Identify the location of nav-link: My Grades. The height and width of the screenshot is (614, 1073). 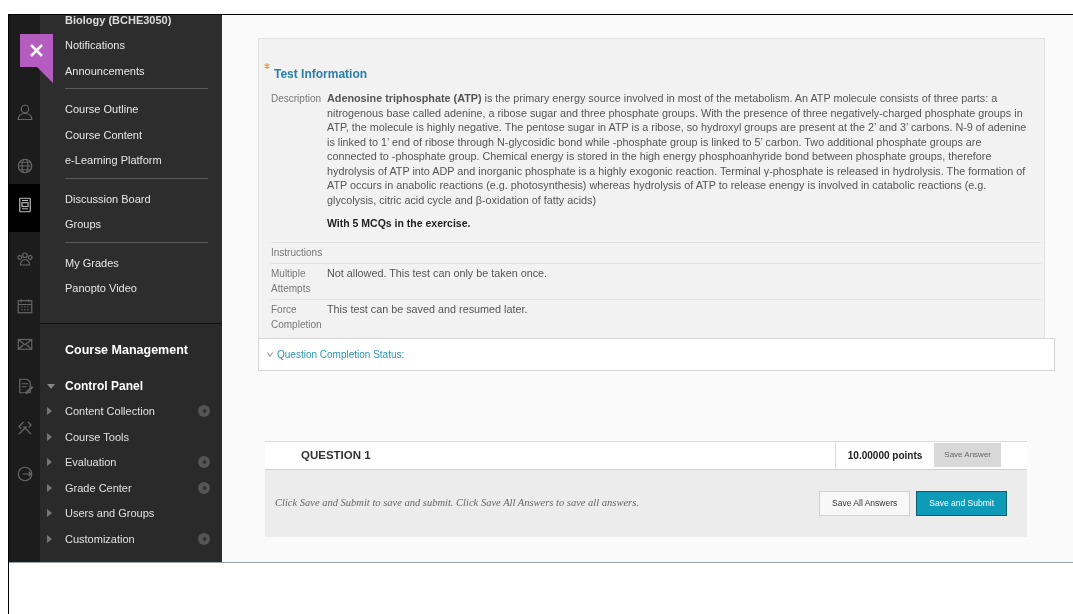
(136, 263).